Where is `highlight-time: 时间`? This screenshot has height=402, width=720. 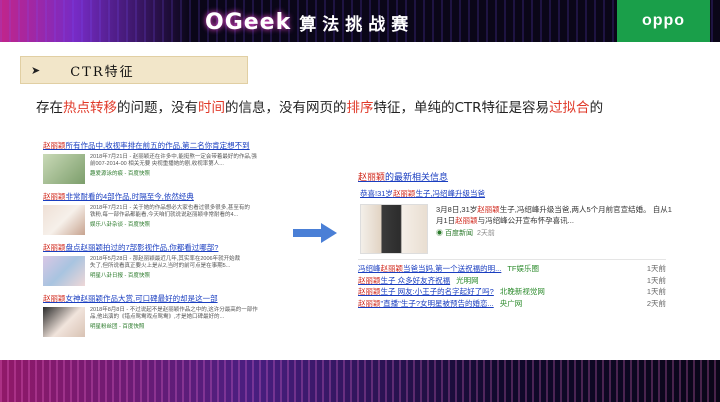
highlight-time: 时间 is located at coordinates (211, 108).